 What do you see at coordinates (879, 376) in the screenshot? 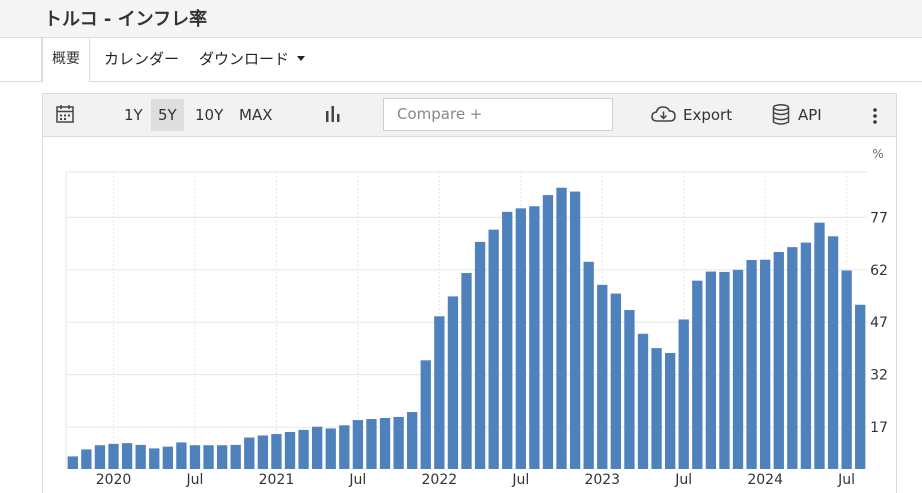
I see `y-tick-label: 32` at bounding box center [879, 376].